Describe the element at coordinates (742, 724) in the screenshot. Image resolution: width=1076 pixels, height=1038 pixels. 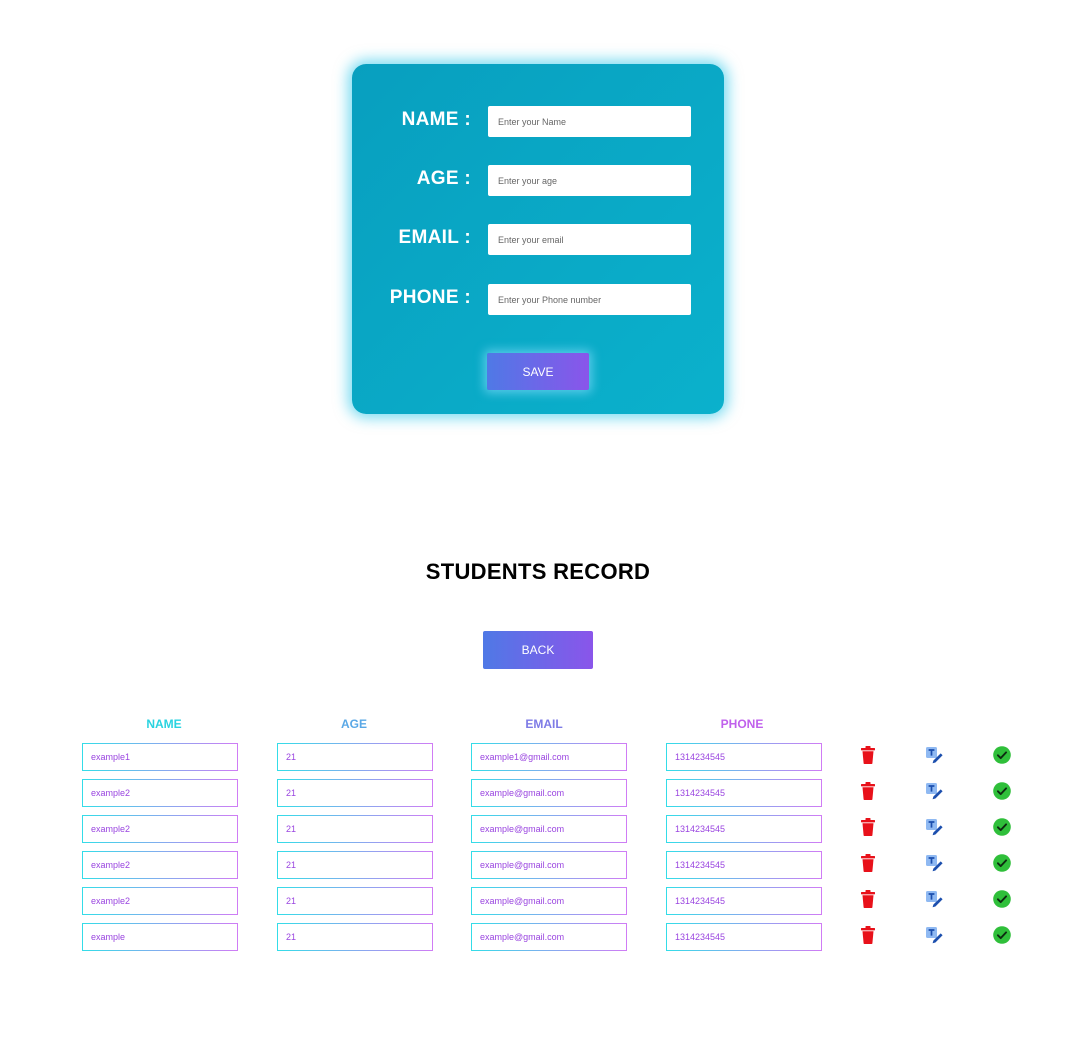
I see `column-header-phone: PHONE` at that location.